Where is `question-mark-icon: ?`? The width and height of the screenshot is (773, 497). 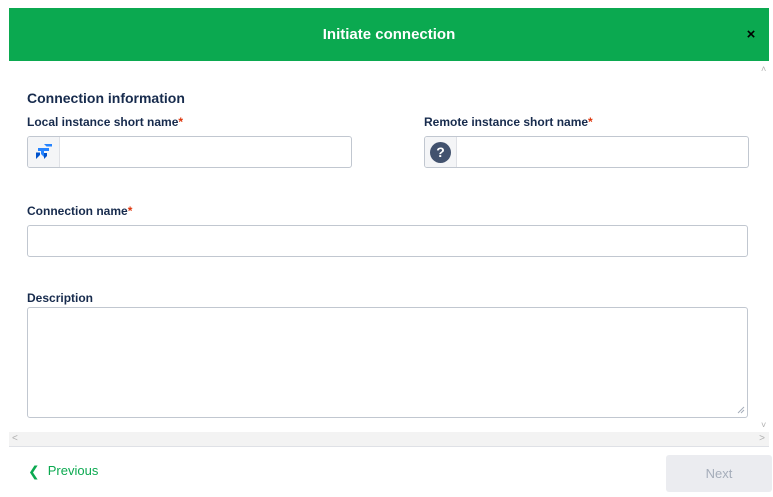 question-mark-icon: ? is located at coordinates (440, 152).